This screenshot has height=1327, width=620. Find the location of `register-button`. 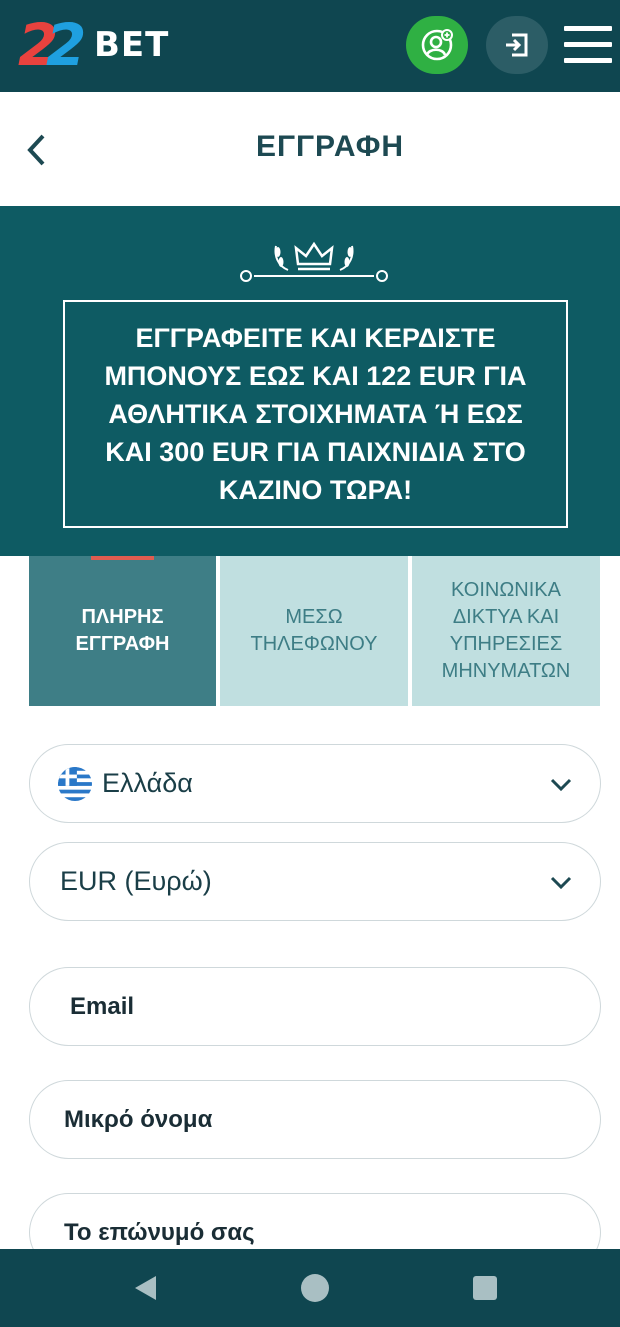

register-button is located at coordinates (437, 45).